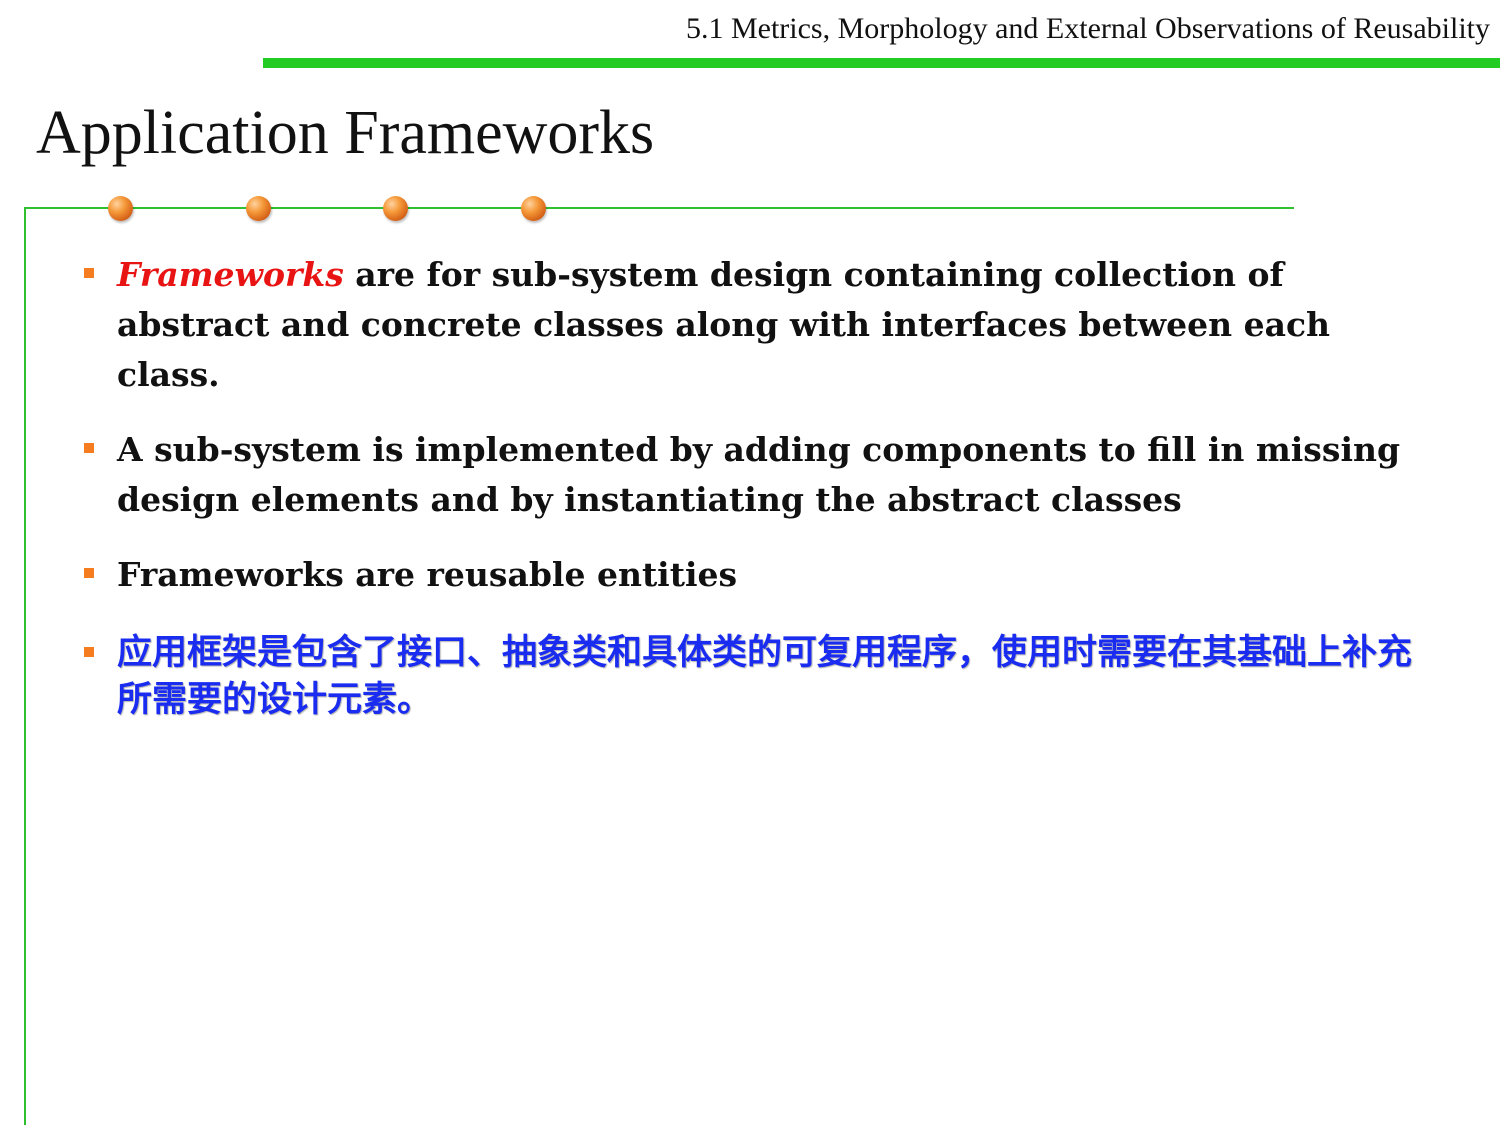 Image resolution: width=1500 pixels, height=1125 pixels. Describe the element at coordinates (25, 666) in the screenshot. I see `left-frame-line` at that location.